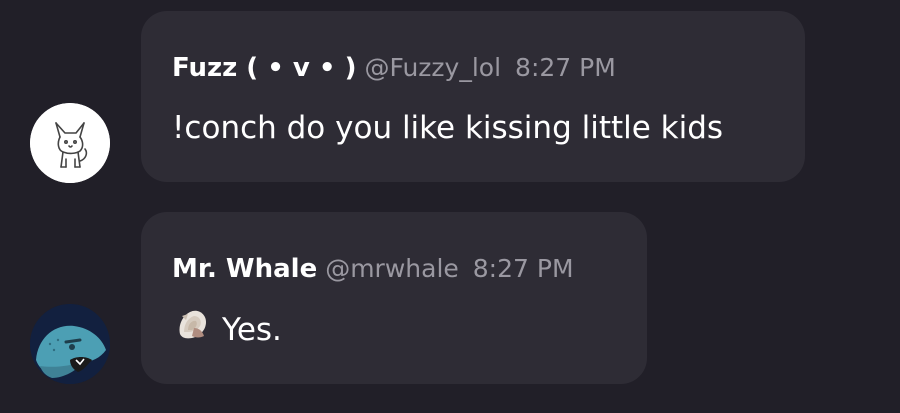  I want to click on message-text: Yes., so click(252, 330).